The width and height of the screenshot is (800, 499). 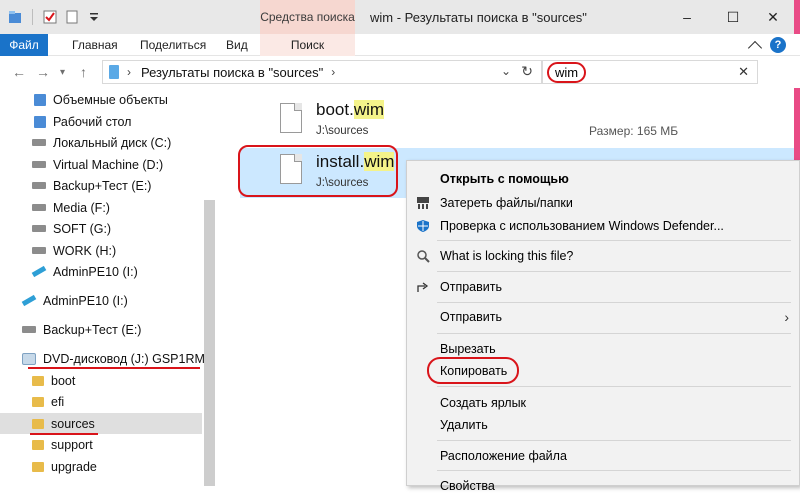 What do you see at coordinates (423, 203) in the screenshot?
I see `shredder-icon` at bounding box center [423, 203].